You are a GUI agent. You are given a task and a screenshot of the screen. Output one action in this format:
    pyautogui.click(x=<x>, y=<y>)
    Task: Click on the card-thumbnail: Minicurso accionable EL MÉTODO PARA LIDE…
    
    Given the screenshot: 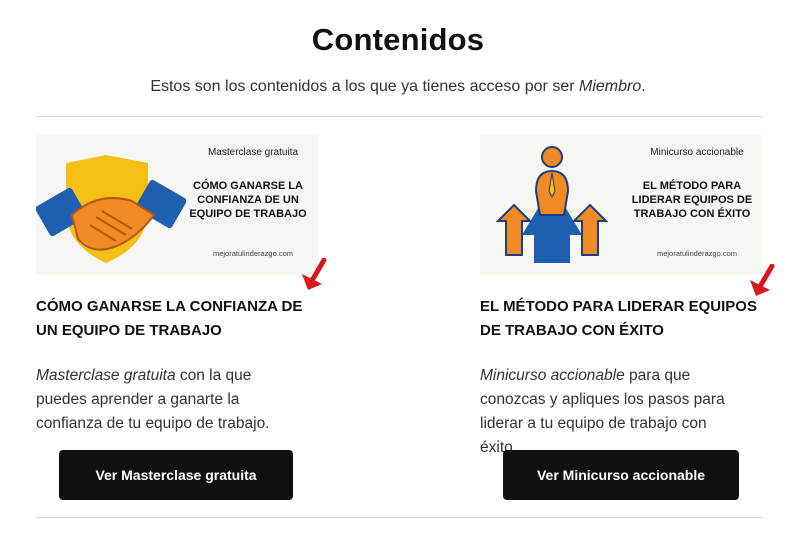 What is the action you would take?
    pyautogui.click(x=621, y=205)
    